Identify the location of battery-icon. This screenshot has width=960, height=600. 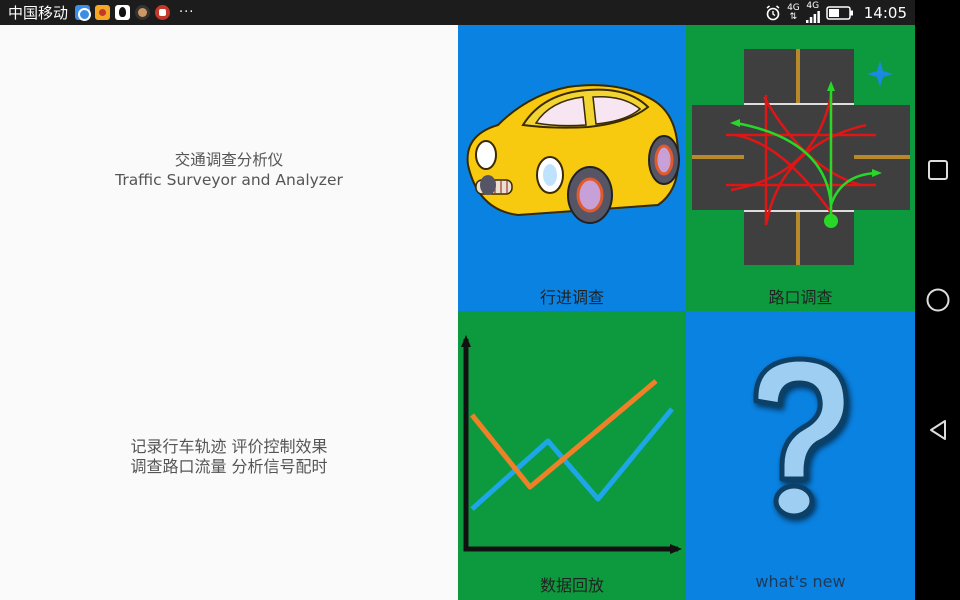
(839, 12).